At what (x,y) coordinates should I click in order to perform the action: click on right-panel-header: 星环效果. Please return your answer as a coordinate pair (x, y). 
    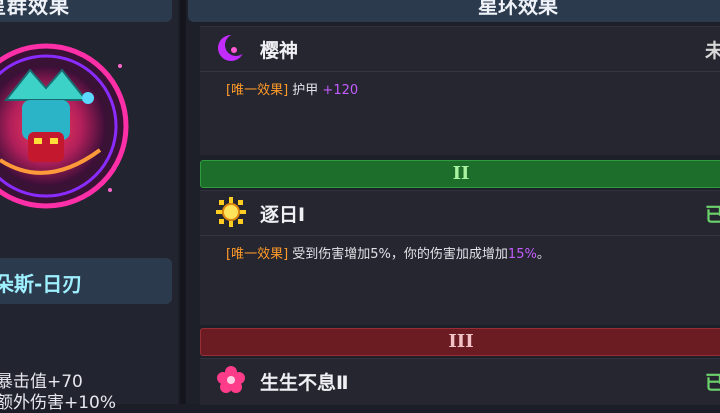
    Looking at the image, I should click on (454, 11).